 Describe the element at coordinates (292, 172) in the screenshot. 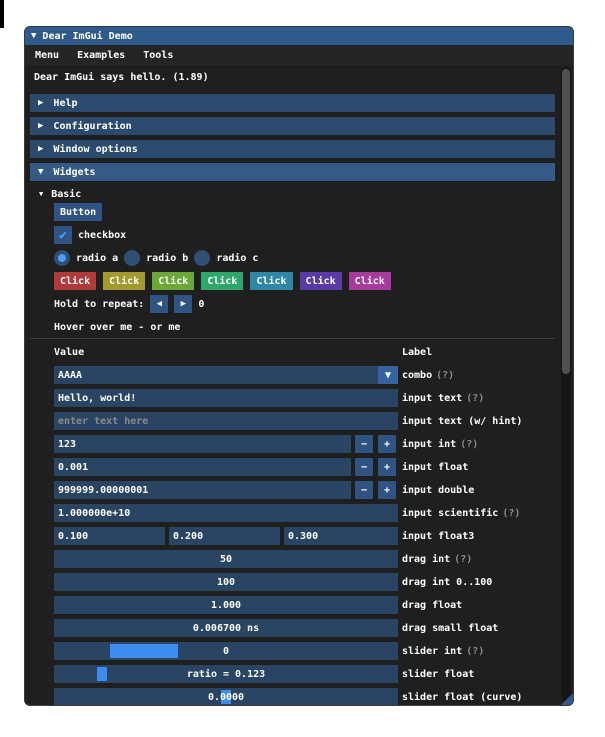

I see `header-widgets: ▼ Widgets` at that location.